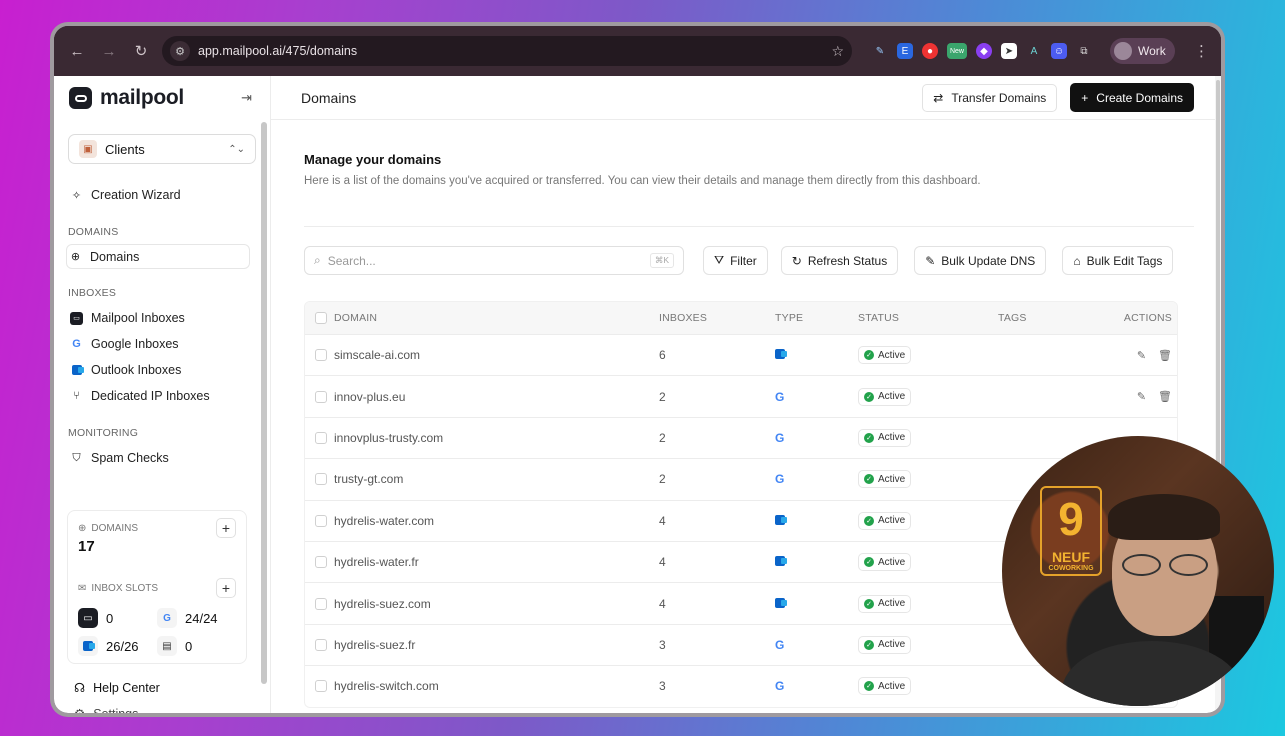  I want to click on add-domain-button: +, so click(226, 528).